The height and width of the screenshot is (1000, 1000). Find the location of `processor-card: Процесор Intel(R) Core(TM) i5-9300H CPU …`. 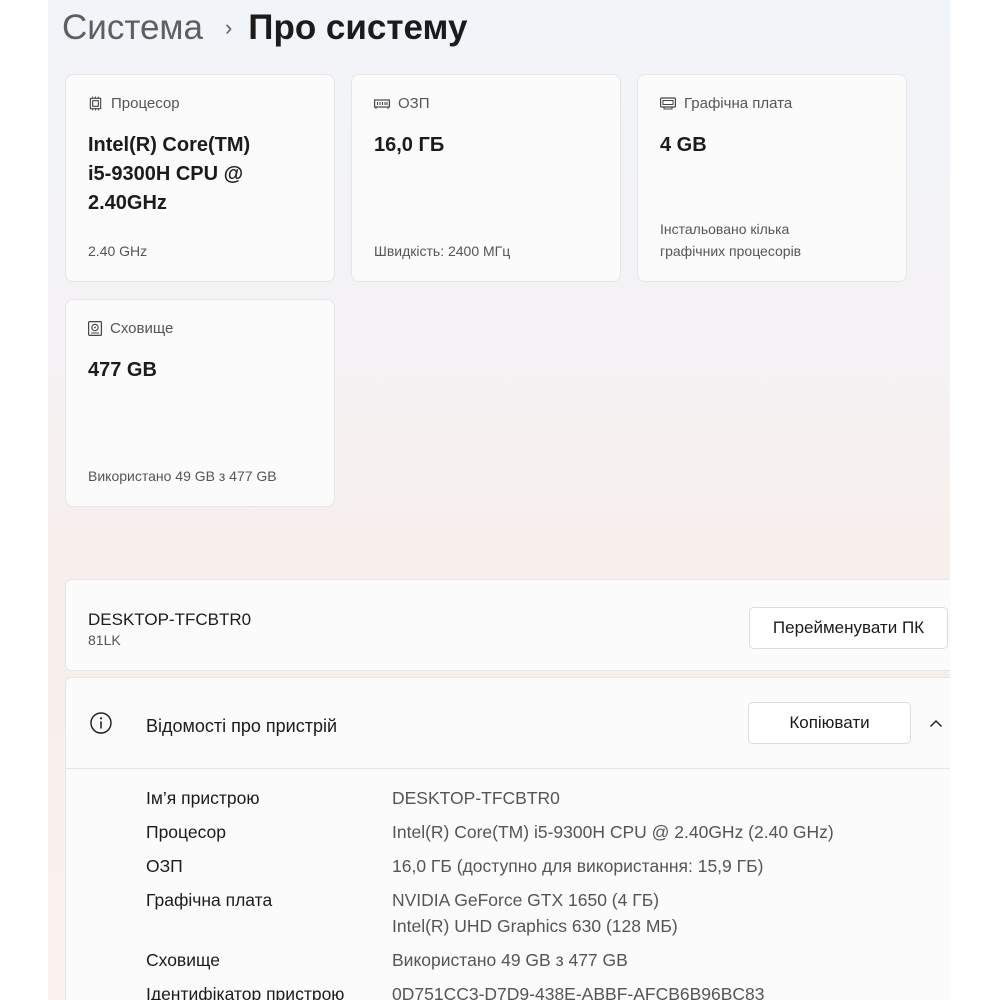

processor-card: Процесор Intel(R) Core(TM) i5-9300H CPU … is located at coordinates (200, 178).